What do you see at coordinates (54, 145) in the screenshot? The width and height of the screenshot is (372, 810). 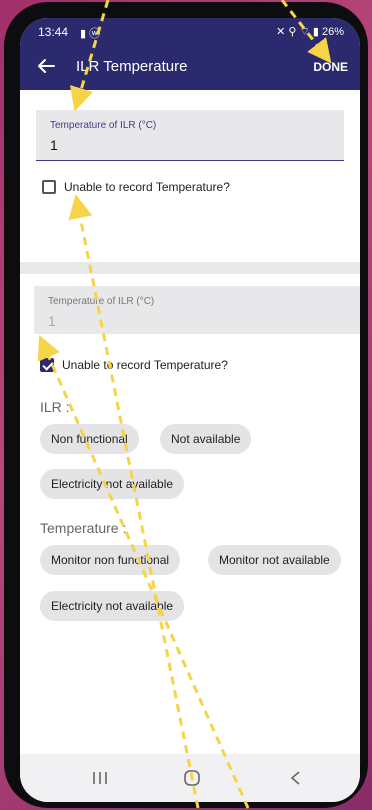 I see `temperature-field-value: 1` at bounding box center [54, 145].